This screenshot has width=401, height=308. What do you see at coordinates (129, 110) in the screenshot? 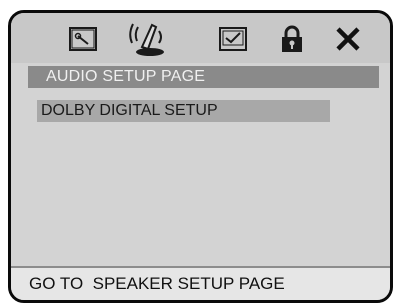
I see `menu-item-label: DOLBY DIGITAL SETUP` at bounding box center [129, 110].